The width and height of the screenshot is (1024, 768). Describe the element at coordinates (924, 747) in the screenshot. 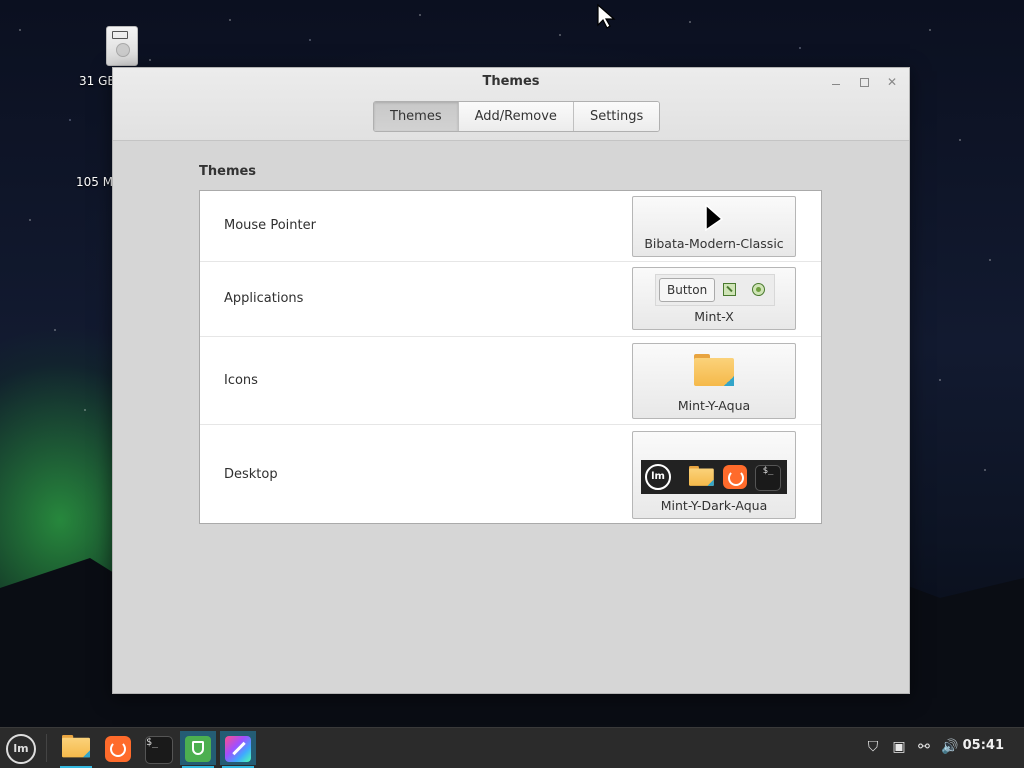

I see `network-icon: ⚯` at that location.